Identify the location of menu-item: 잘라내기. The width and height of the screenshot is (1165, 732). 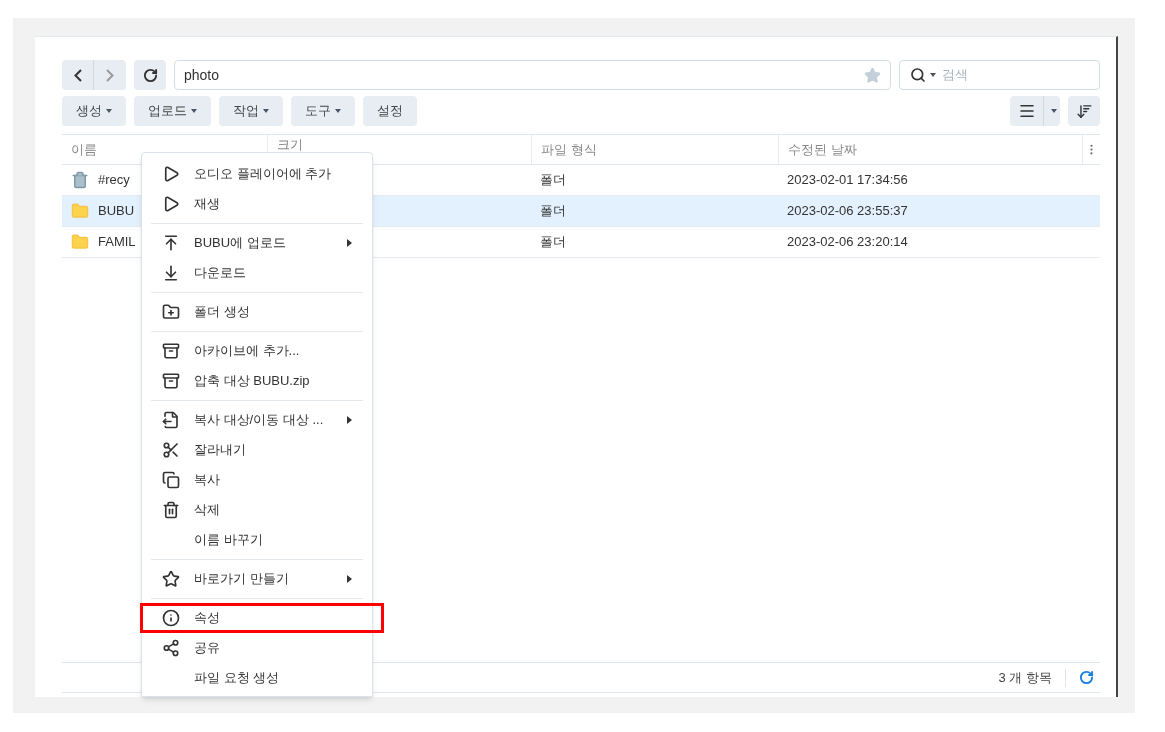
(257, 450).